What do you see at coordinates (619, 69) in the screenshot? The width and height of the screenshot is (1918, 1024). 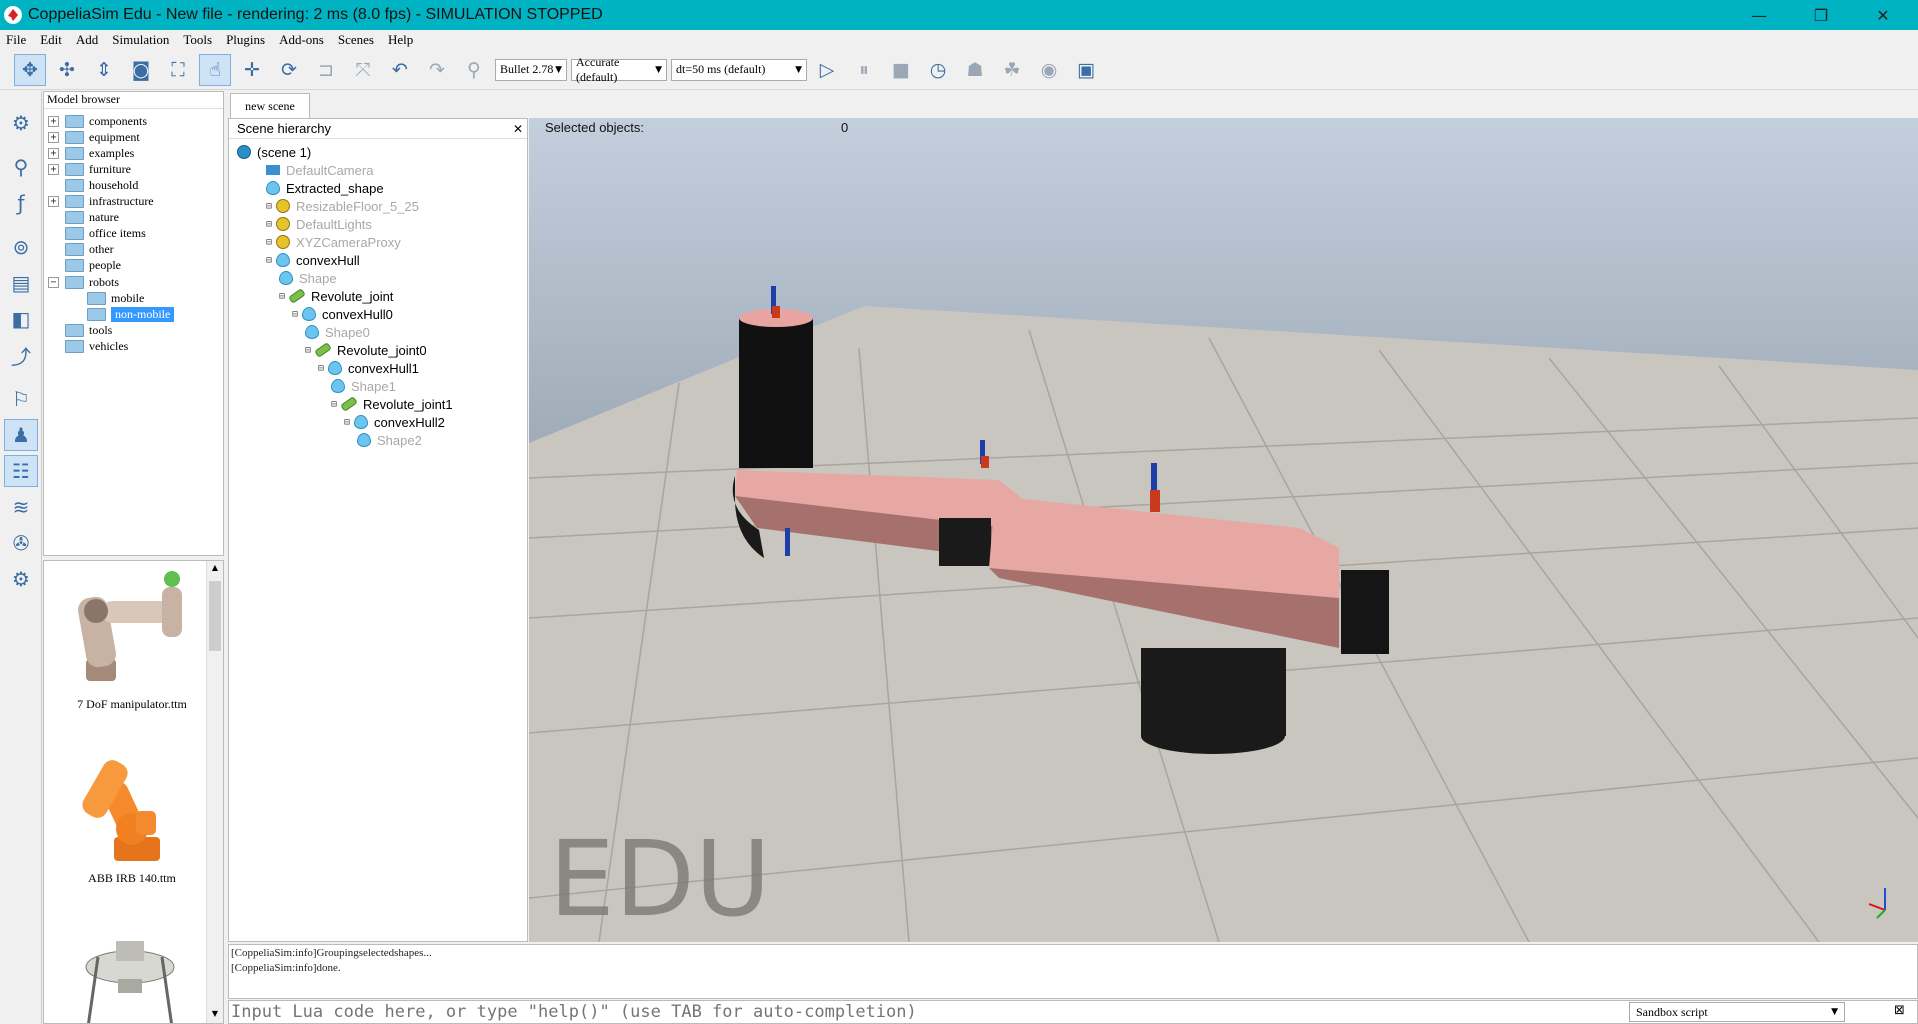 I see `accuracy-select: Accurate (default) ▼` at bounding box center [619, 69].